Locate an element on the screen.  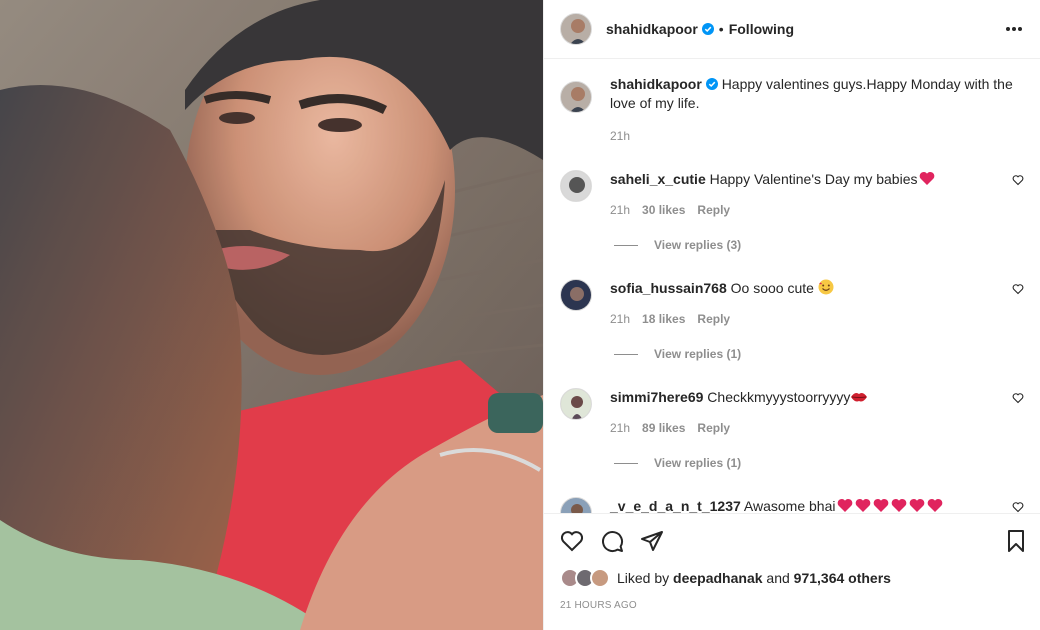
comment-likes: 89 likes is located at coordinates (663, 428).